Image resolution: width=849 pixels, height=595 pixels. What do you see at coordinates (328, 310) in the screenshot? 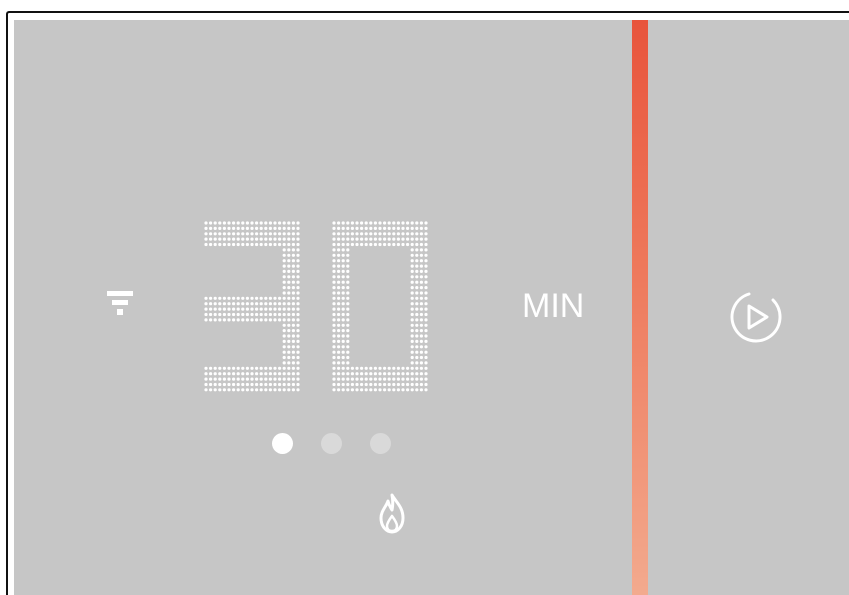
I see `countdown-display: 30` at bounding box center [328, 310].